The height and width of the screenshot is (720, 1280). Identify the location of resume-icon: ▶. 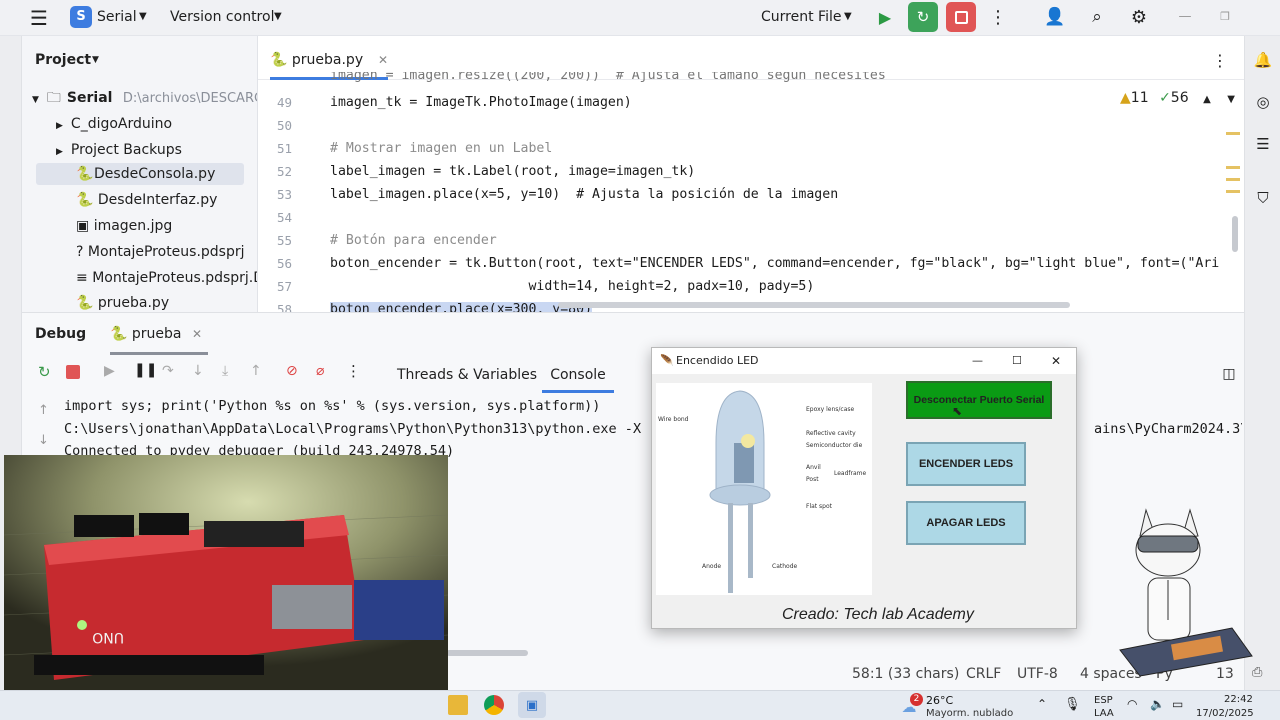
(109, 371).